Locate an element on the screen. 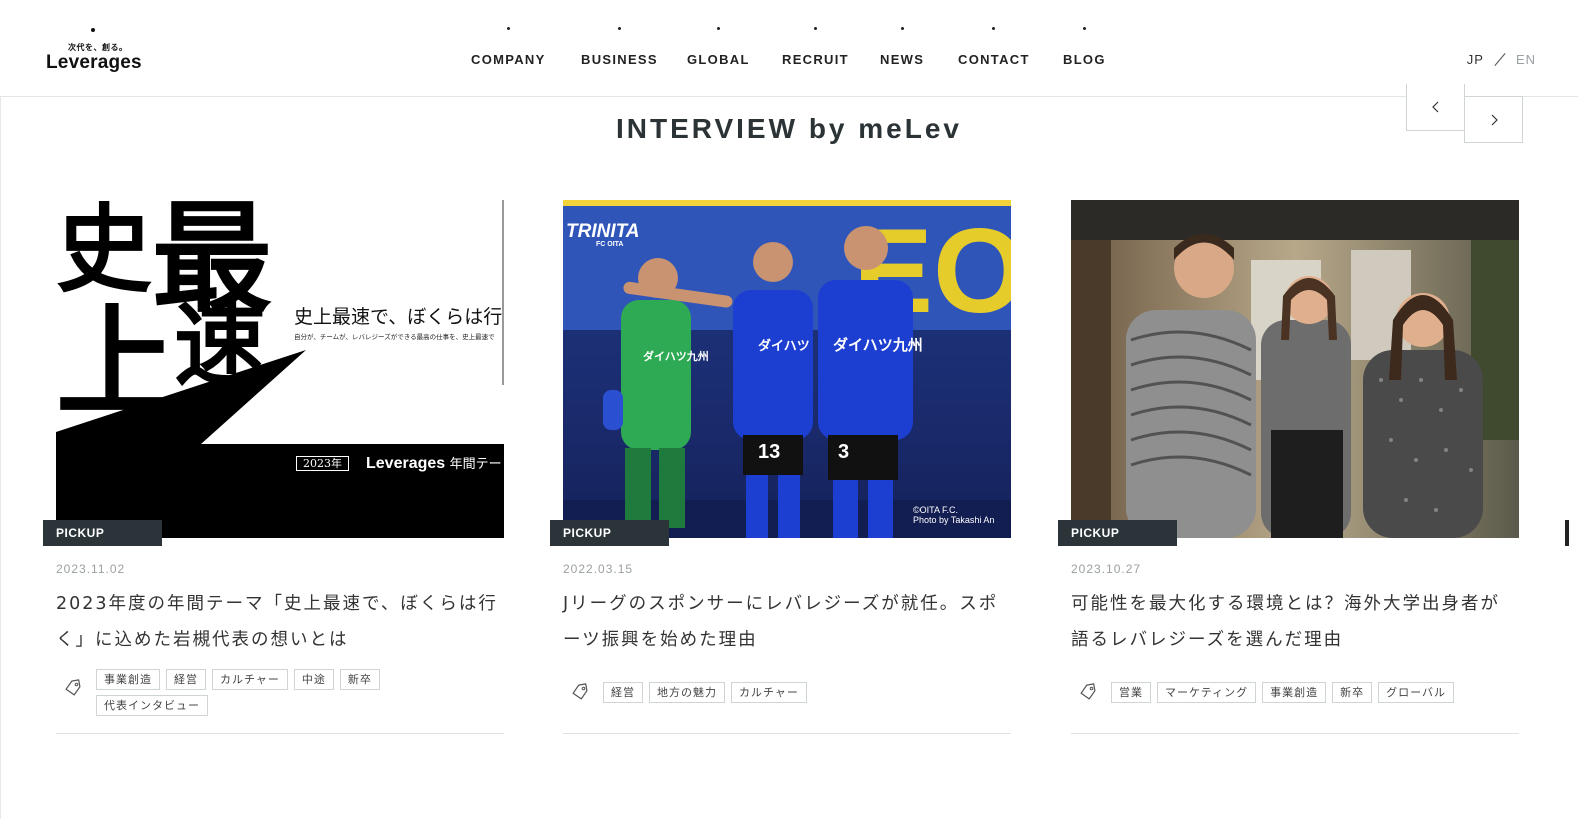 This screenshot has height=819, width=1578. card-thumbnail is located at coordinates (1295, 369).